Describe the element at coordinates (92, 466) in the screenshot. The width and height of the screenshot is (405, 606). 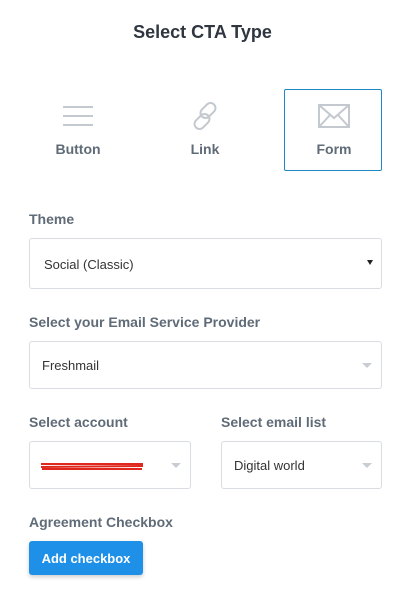
I see `redaction-scribble` at that location.